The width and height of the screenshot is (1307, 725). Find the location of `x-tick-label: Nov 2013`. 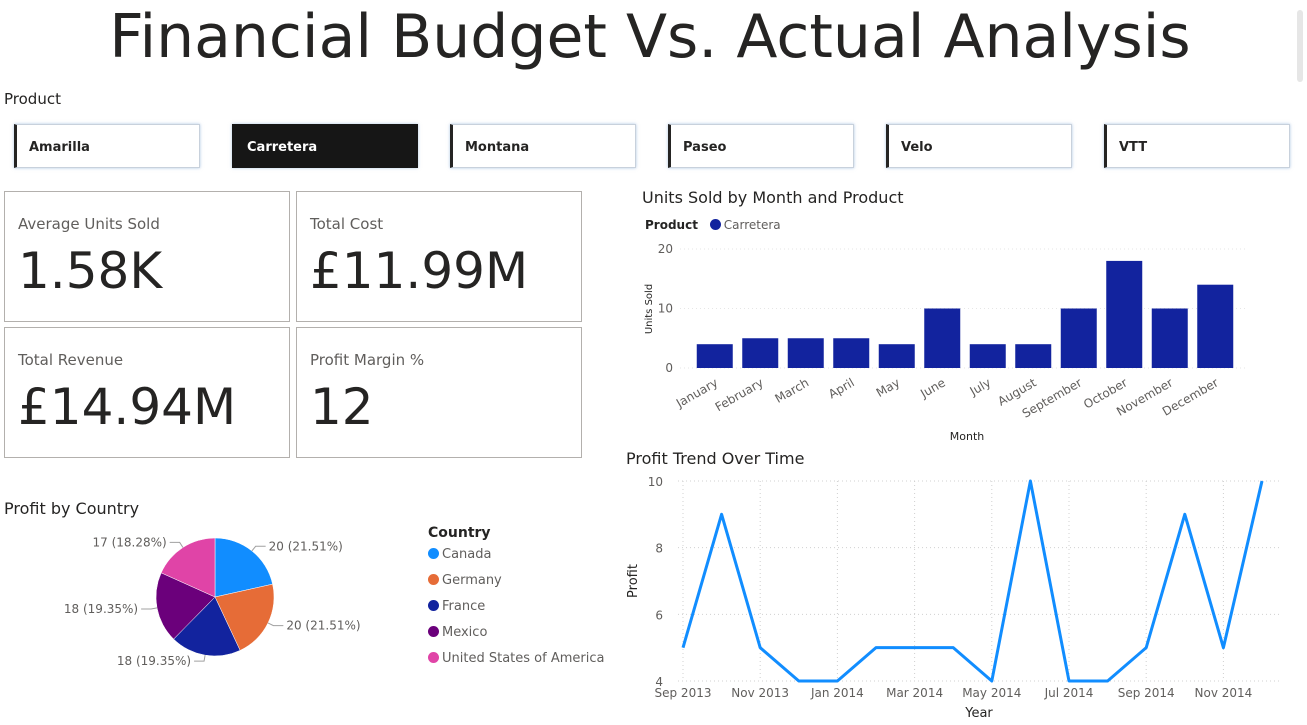

x-tick-label: Nov 2013 is located at coordinates (760, 693).